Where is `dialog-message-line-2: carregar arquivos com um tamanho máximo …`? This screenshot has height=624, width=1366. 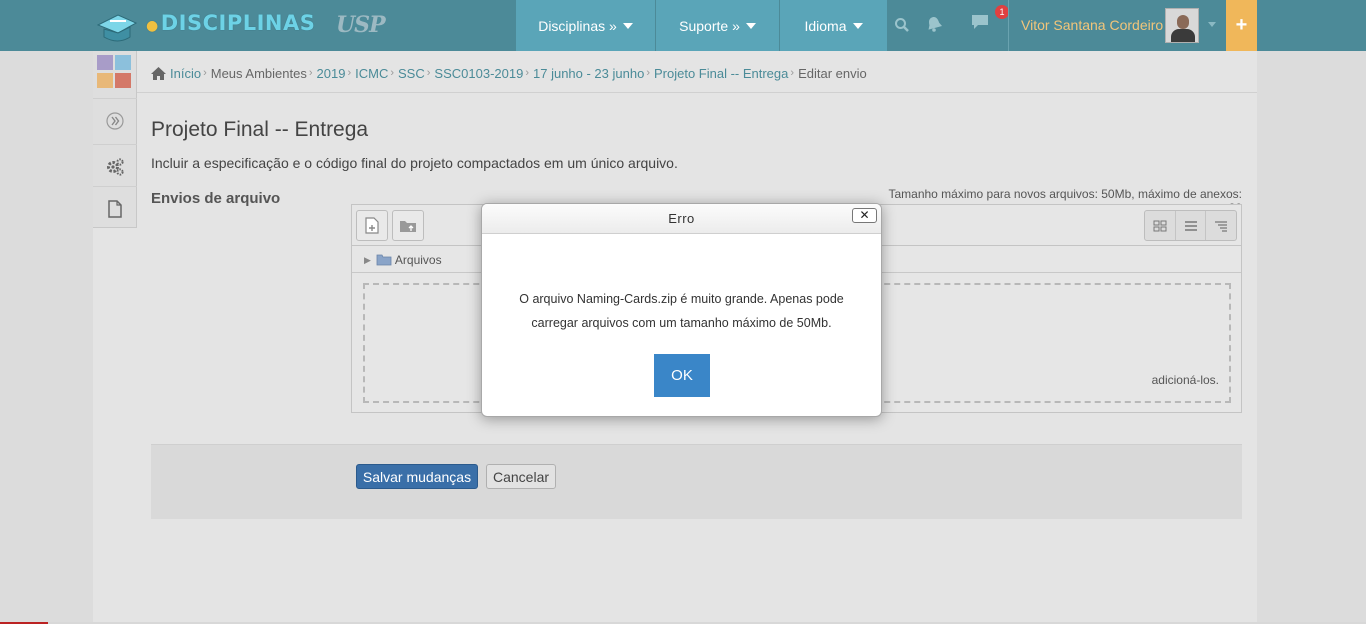 dialog-message-line-2: carregar arquivos com um tamanho máximo … is located at coordinates (681, 323).